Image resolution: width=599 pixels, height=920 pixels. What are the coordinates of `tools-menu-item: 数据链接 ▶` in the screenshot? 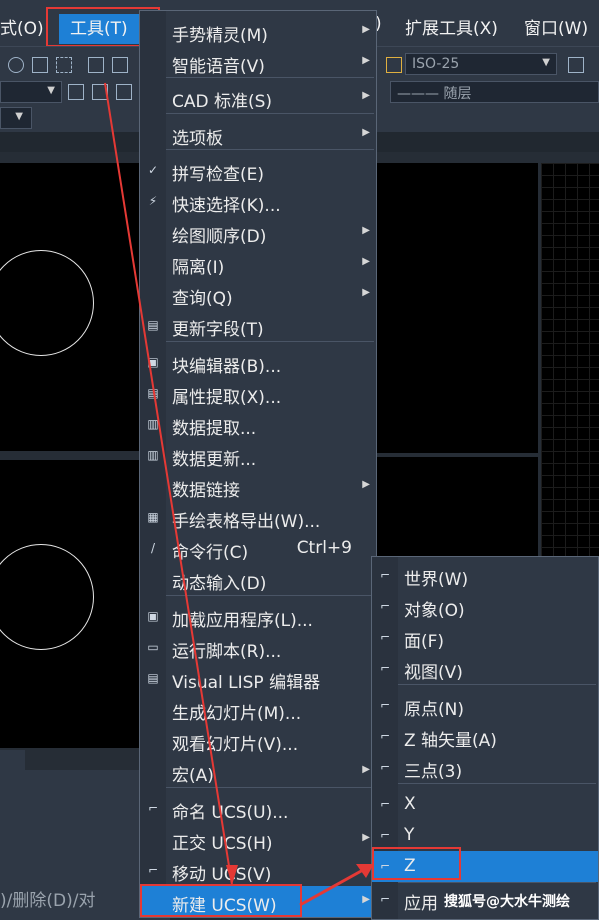 It's located at (258, 486).